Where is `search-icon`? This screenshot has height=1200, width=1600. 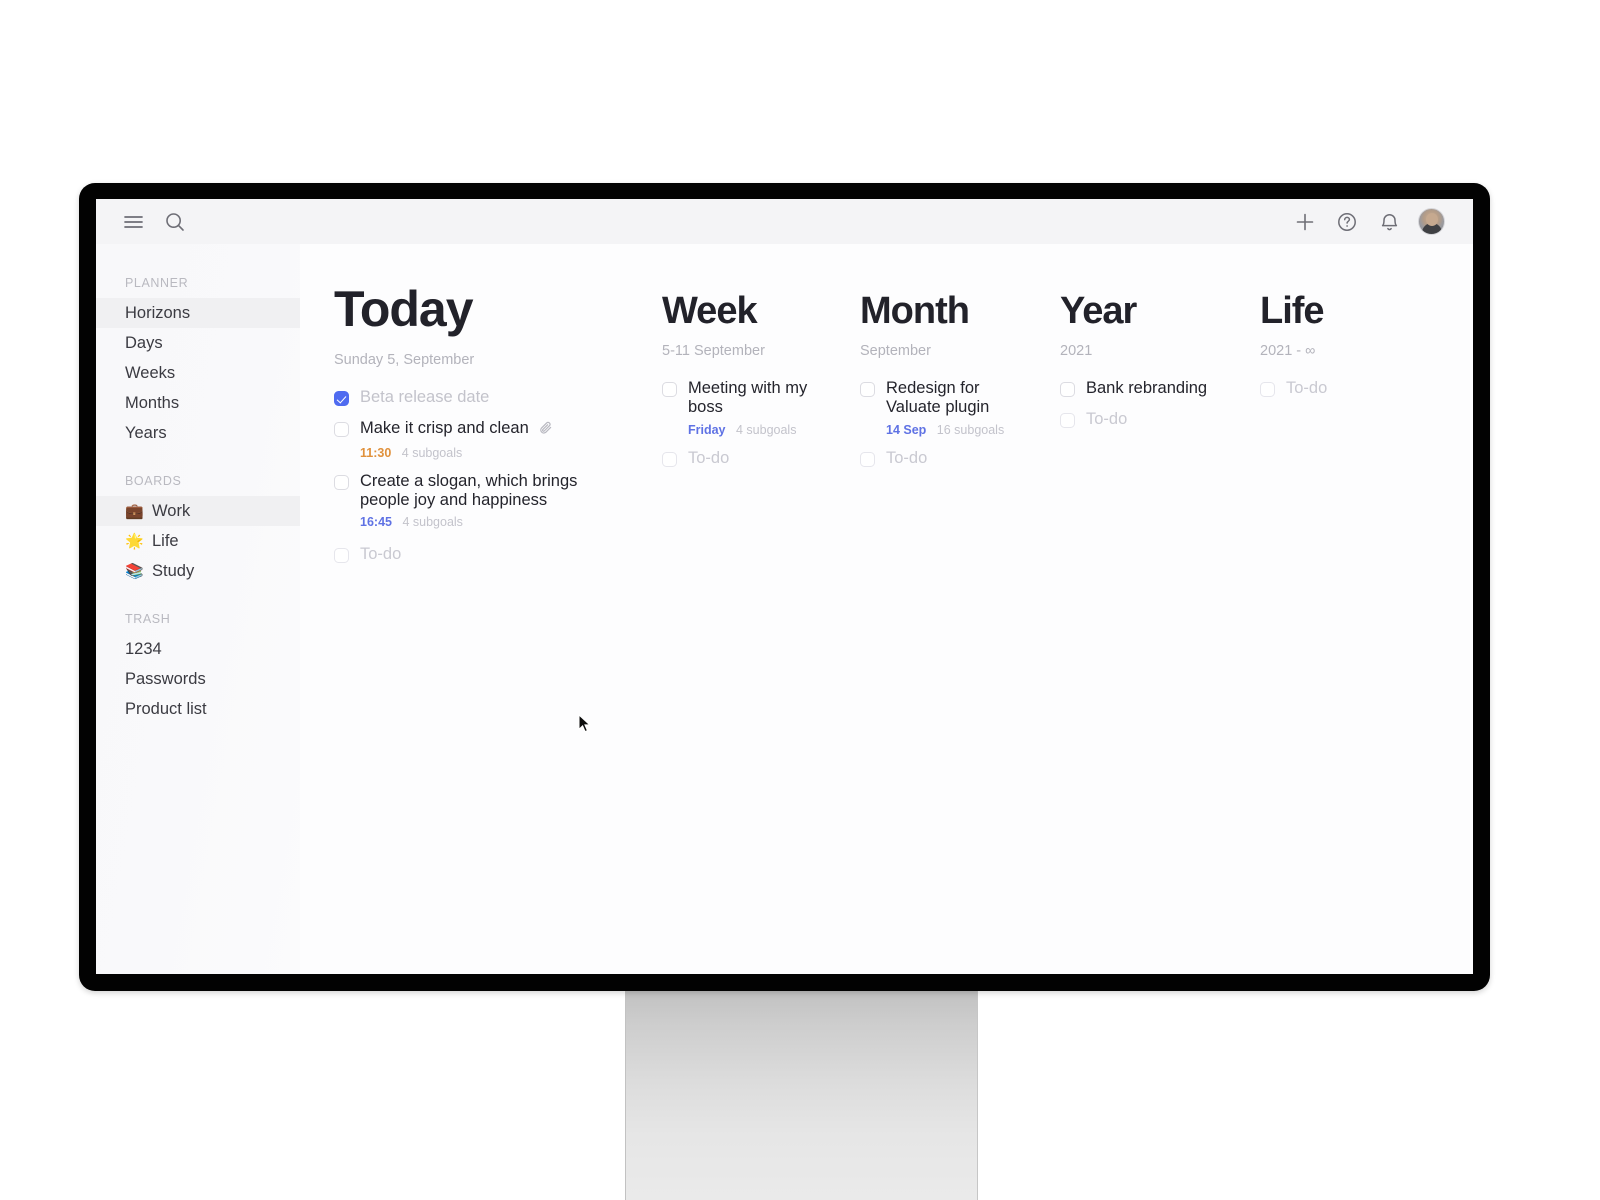
search-icon is located at coordinates (175, 222).